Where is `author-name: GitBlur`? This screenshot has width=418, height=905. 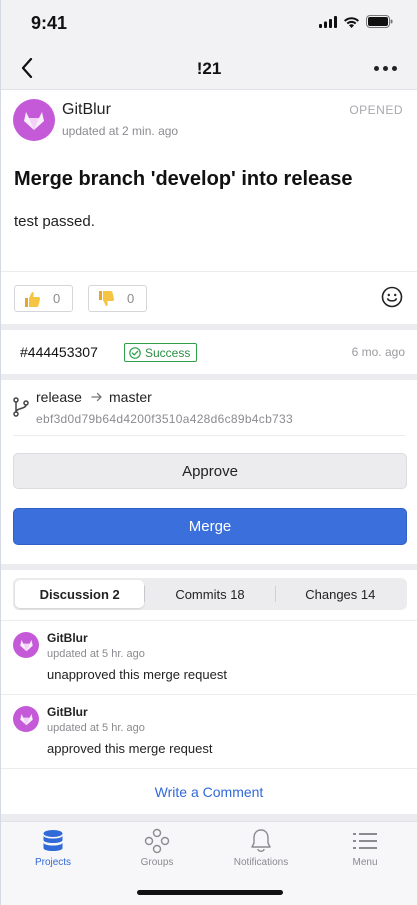
author-name: GitBlur is located at coordinates (86, 110).